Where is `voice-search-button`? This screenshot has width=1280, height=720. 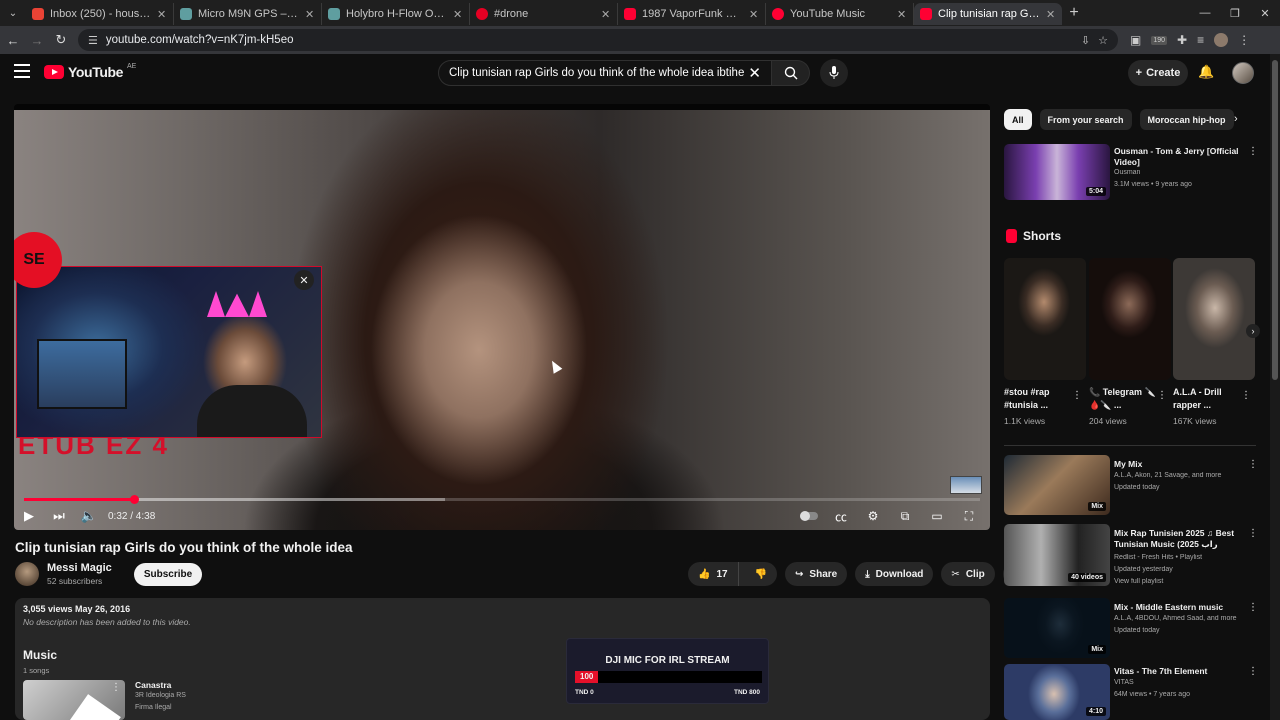 voice-search-button is located at coordinates (834, 73).